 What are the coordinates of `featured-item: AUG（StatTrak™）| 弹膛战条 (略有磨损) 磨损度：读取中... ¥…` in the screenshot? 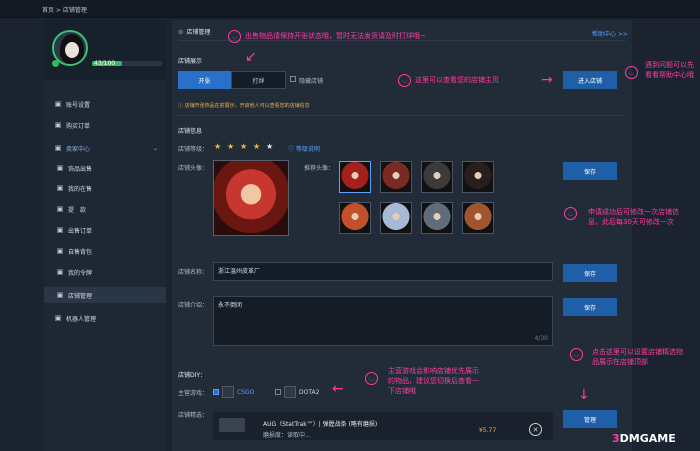 It's located at (383, 426).